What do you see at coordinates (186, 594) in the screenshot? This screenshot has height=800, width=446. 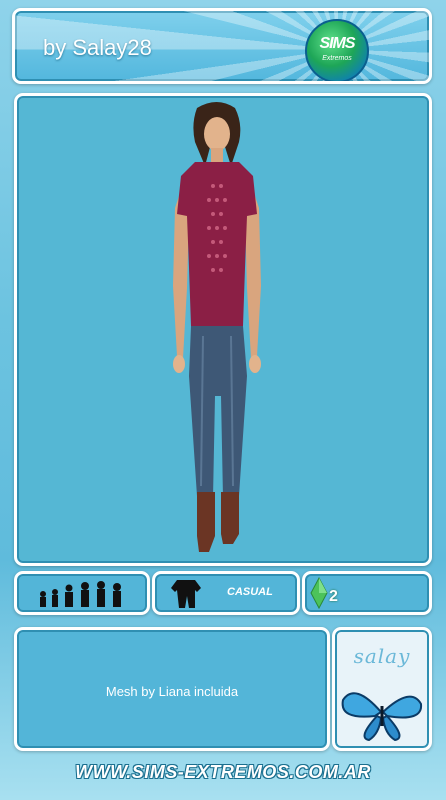 I see `outfit-category-icon` at bounding box center [186, 594].